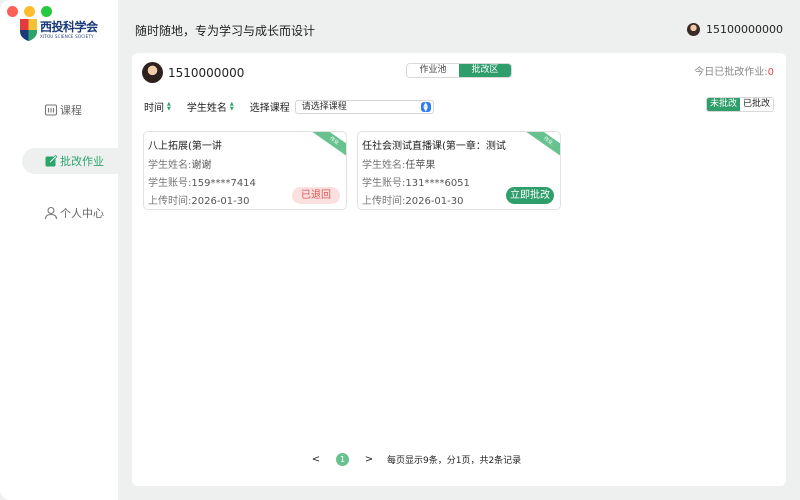 Image resolution: width=800 pixels, height=500 pixels. I want to click on card-title: 任社会测试直播课(第一章：测试, so click(434, 146).